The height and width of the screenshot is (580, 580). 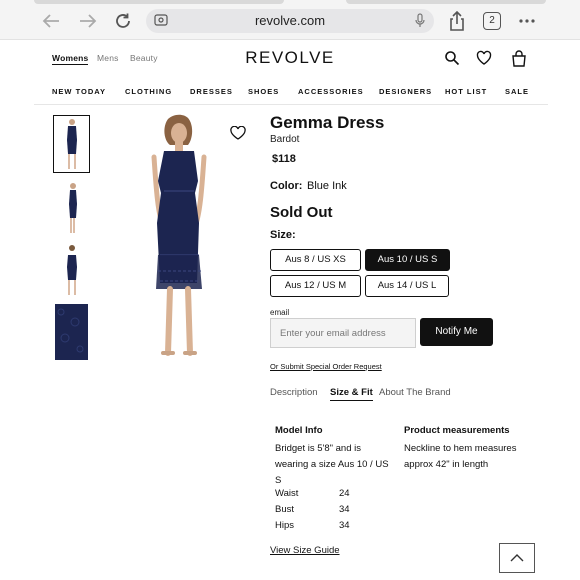 What do you see at coordinates (344, 509) in the screenshot?
I see `measurement-value-bust: 34` at bounding box center [344, 509].